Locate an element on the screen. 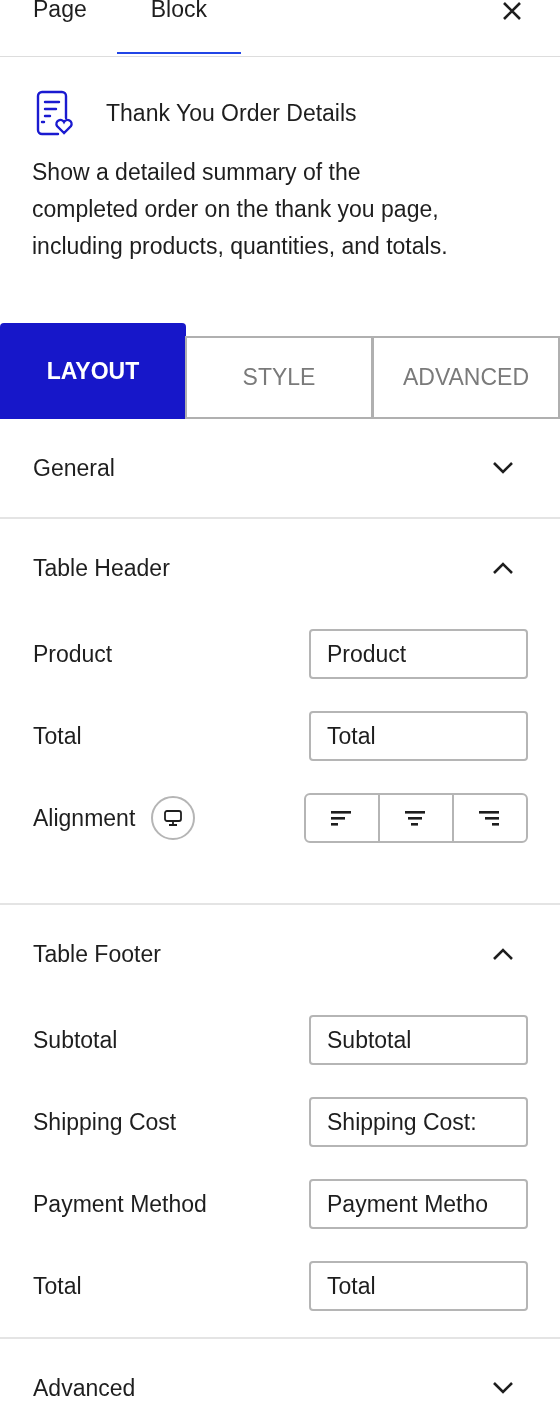 Image resolution: width=560 pixels, height=1403 pixels. section-title: Advanced is located at coordinates (84, 1386).